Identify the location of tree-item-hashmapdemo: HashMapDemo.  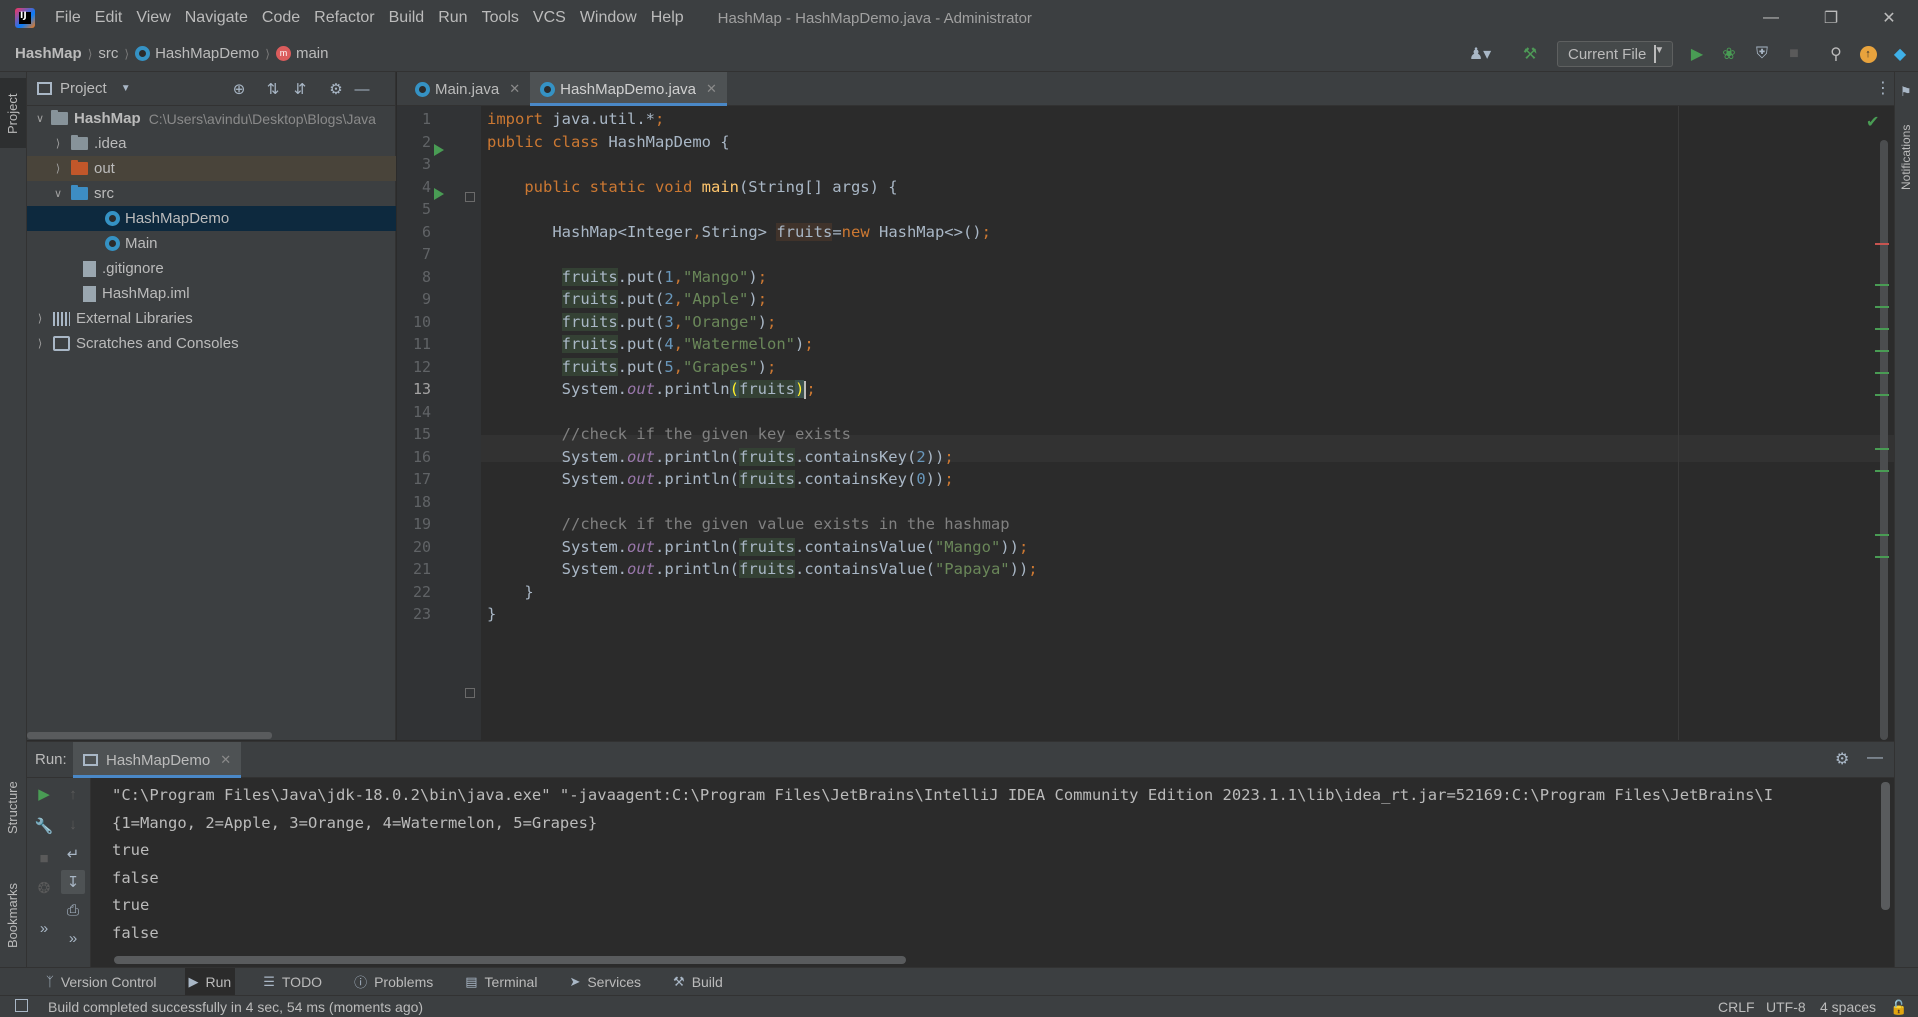
(211, 218).